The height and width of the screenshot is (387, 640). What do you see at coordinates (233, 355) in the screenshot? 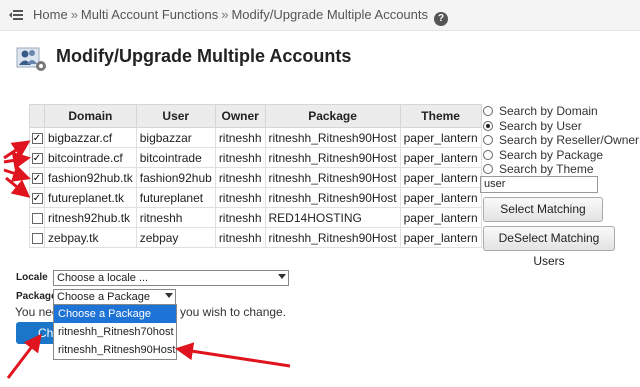
I see `arrow-package-option` at bounding box center [233, 355].